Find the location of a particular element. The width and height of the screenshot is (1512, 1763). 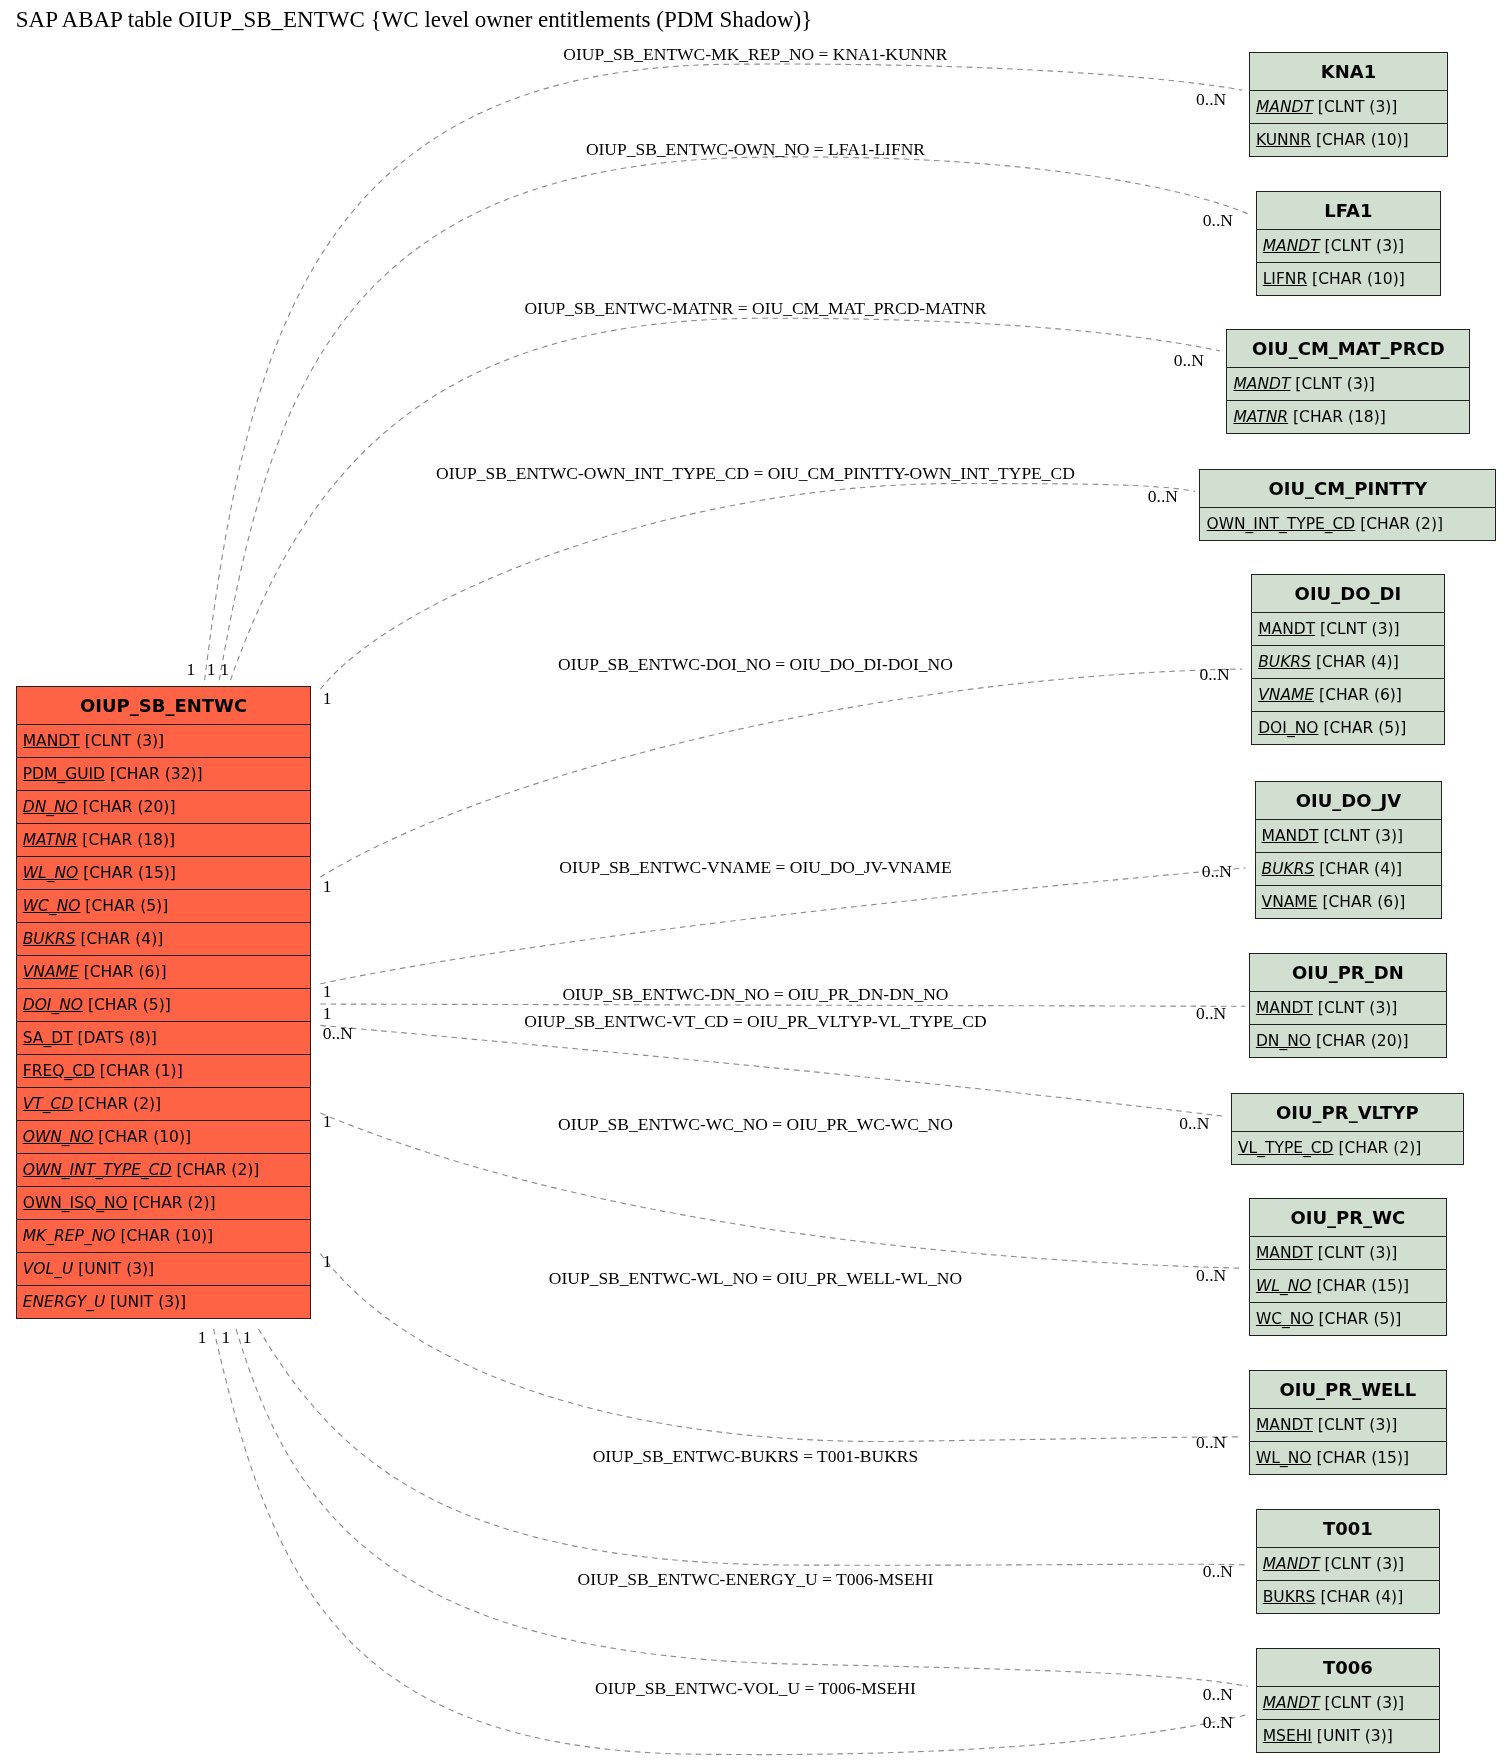

table-name: OIUP_SB_ENTWC is located at coordinates (163, 705).